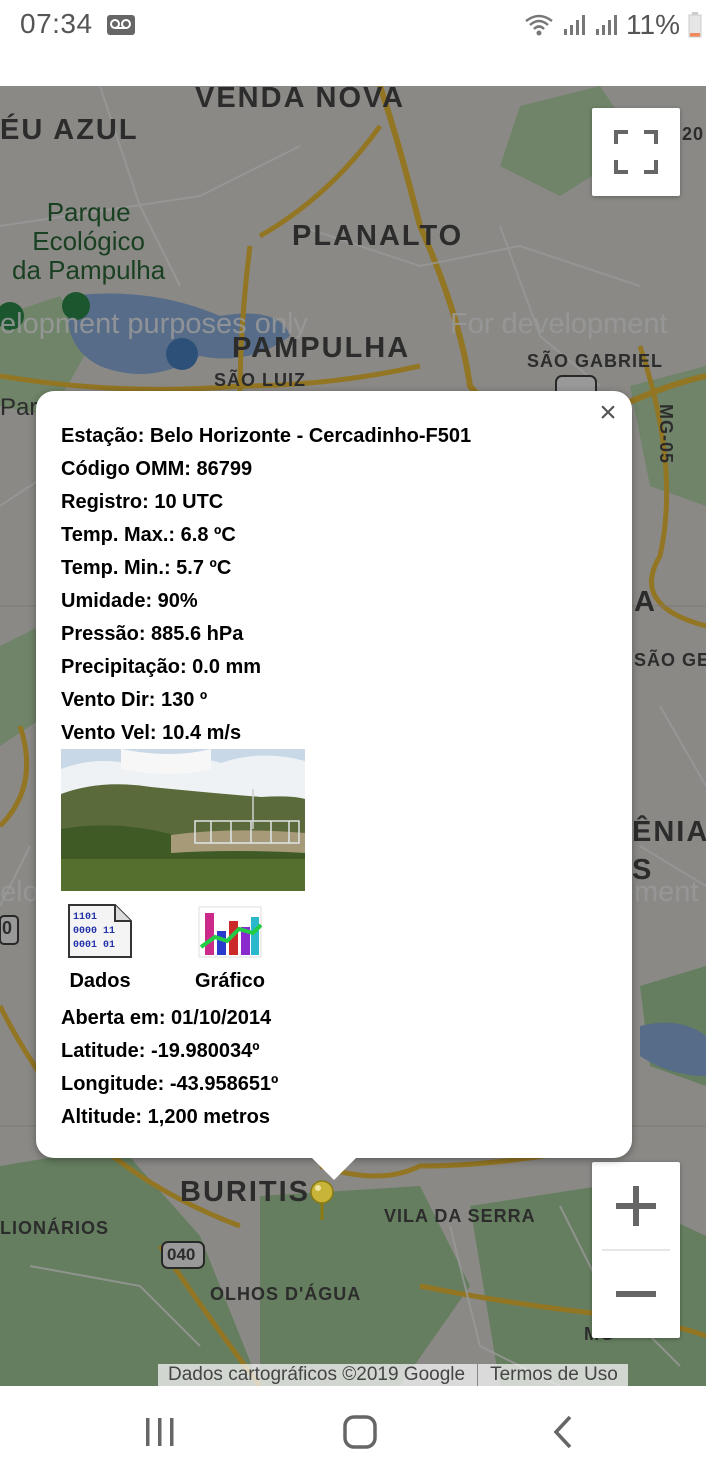 Image resolution: width=720 pixels, height=1480 pixels. What do you see at coordinates (183, 820) in the screenshot?
I see `station-photo` at bounding box center [183, 820].